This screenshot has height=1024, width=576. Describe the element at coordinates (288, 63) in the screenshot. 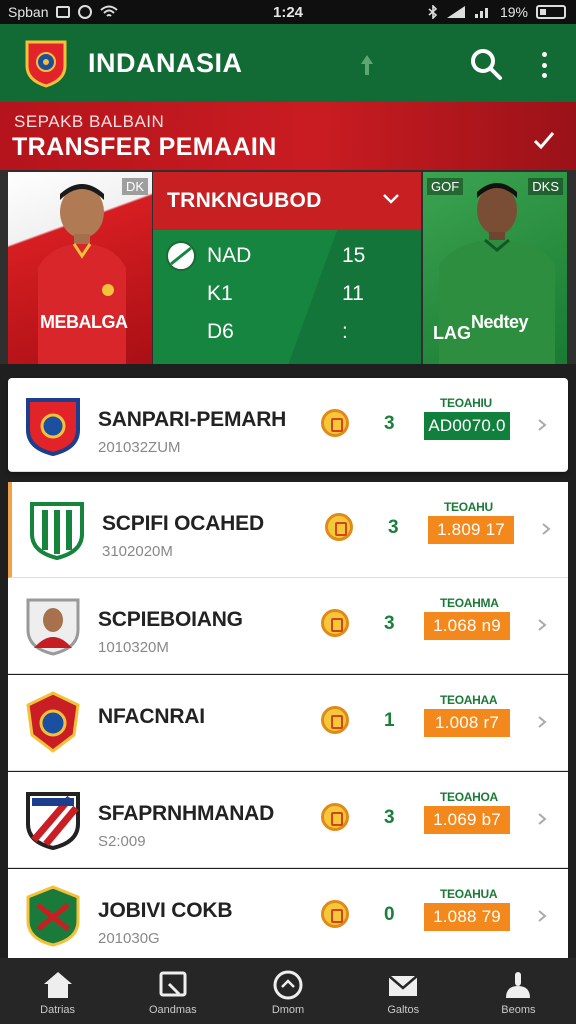

I see `app-bar: INDANASIA` at that location.